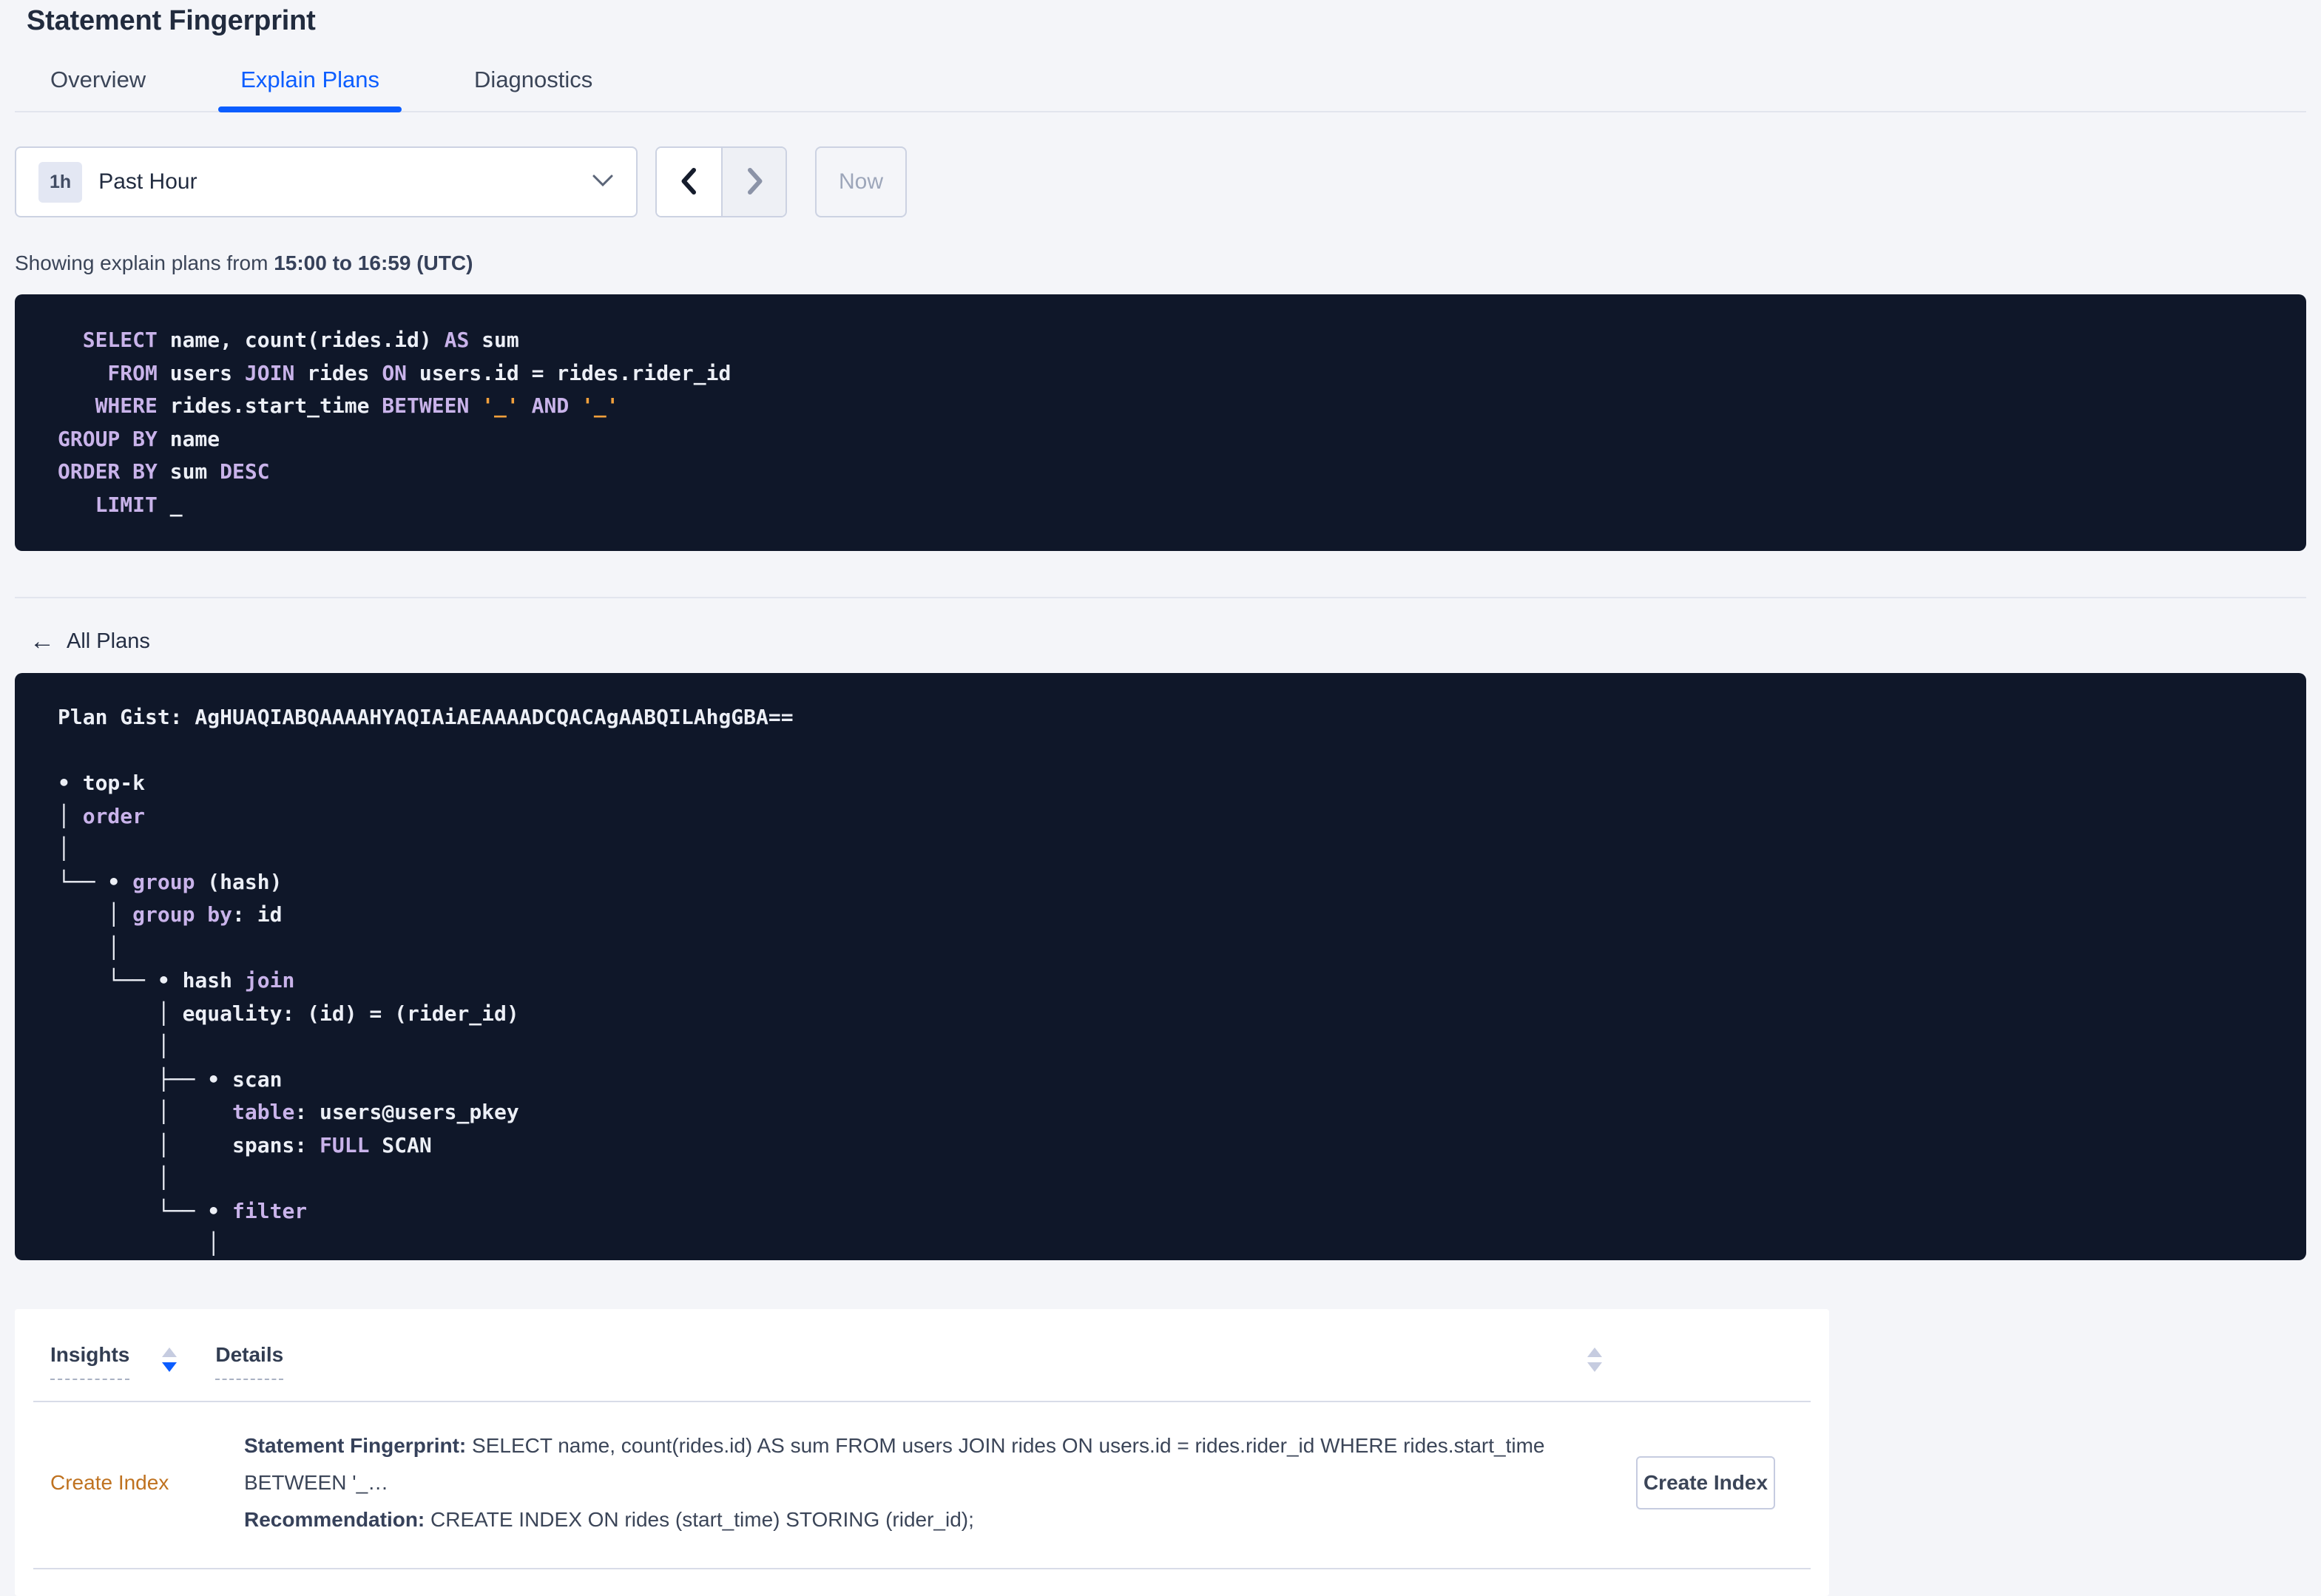  I want to click on insight-type-link: Create Index, so click(147, 1483).